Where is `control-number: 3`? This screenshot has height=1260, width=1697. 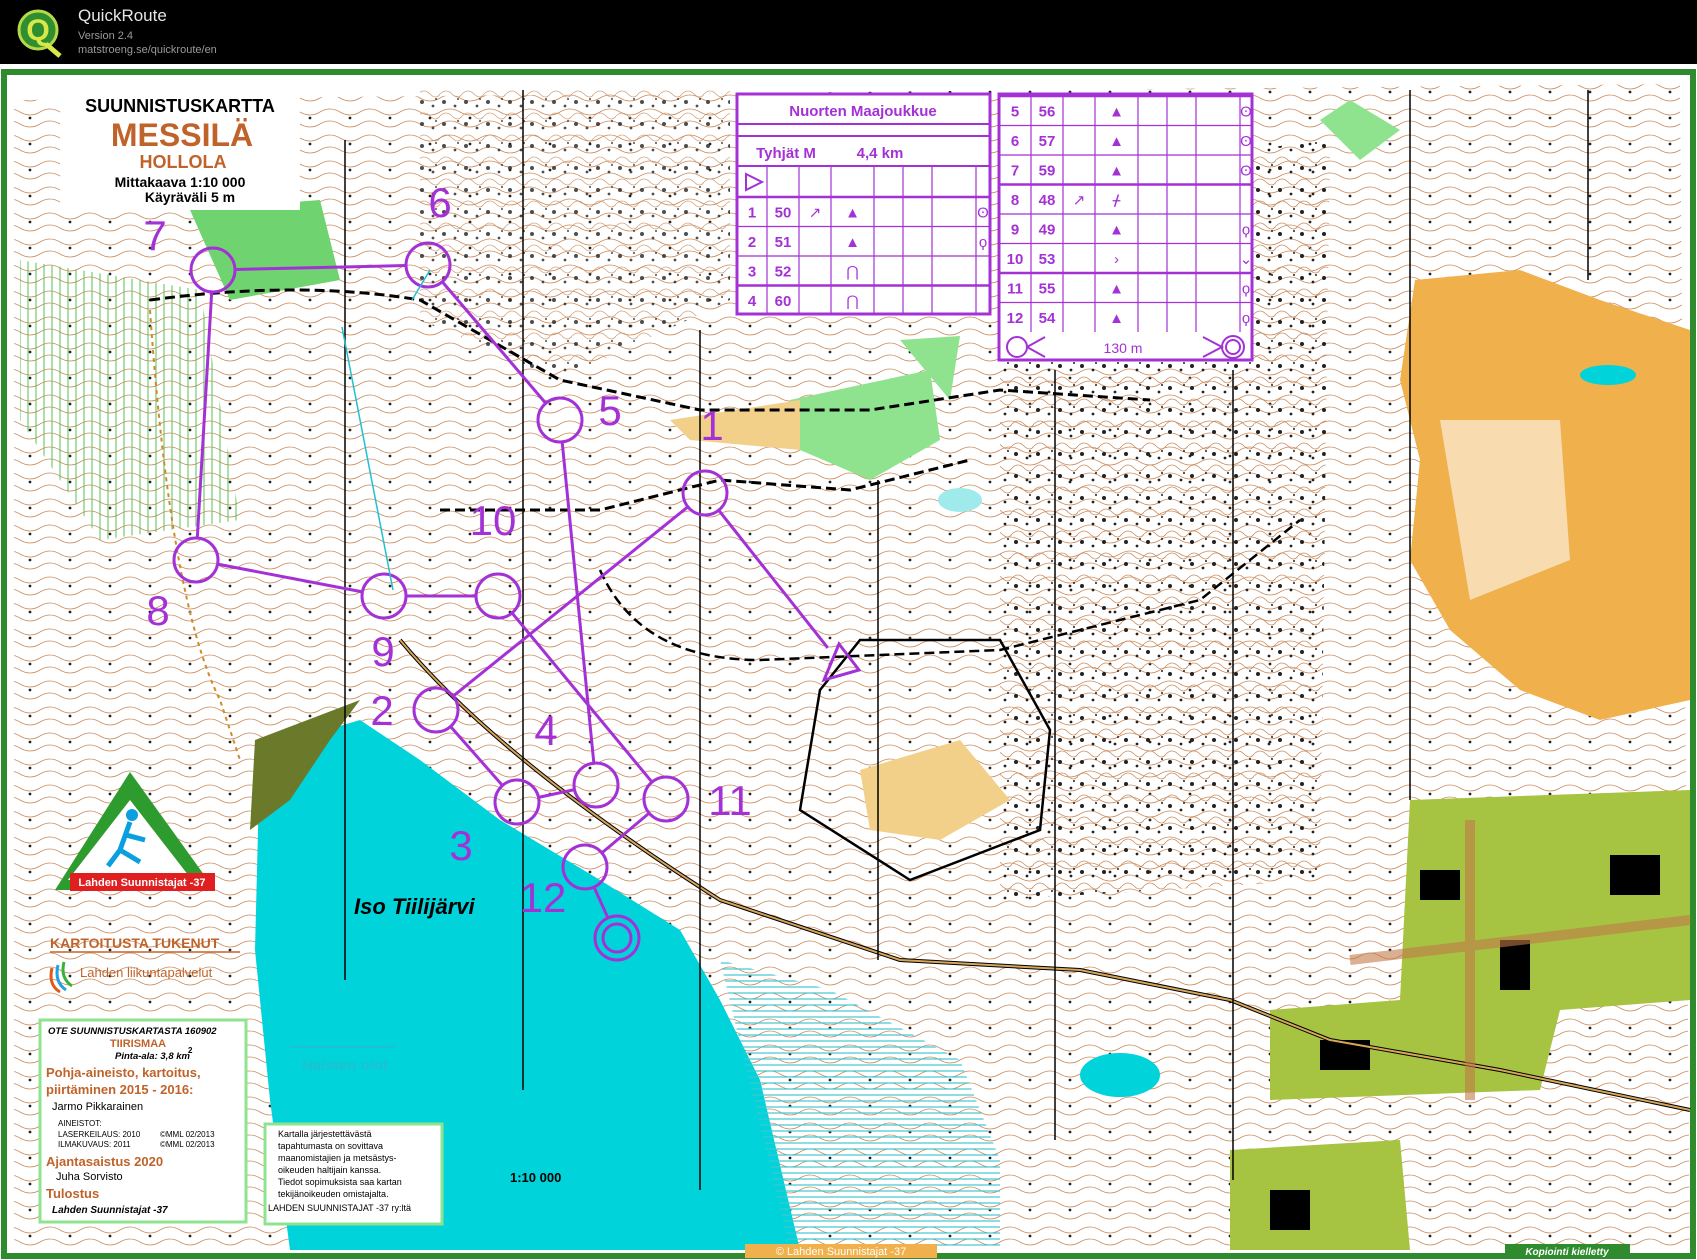
control-number: 3 is located at coordinates (460, 845).